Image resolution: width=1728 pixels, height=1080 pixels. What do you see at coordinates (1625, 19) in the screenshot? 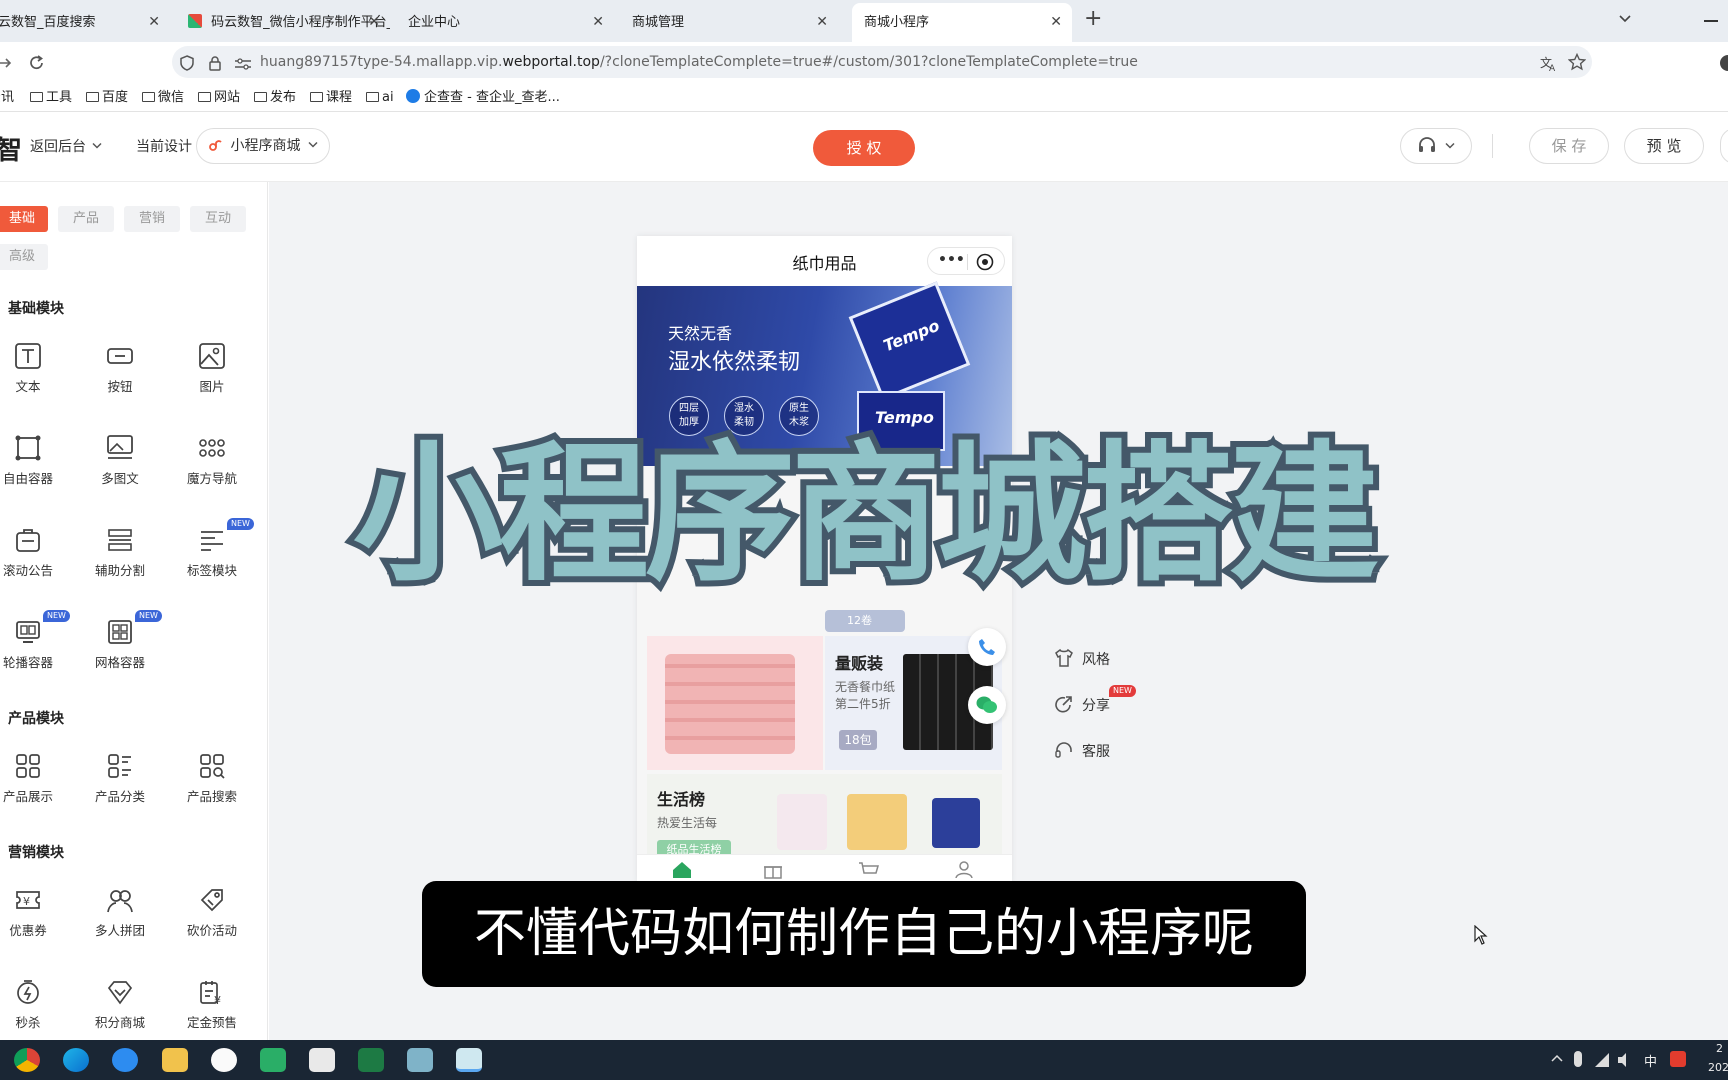
I see `tab-list-chevron-icon` at bounding box center [1625, 19].